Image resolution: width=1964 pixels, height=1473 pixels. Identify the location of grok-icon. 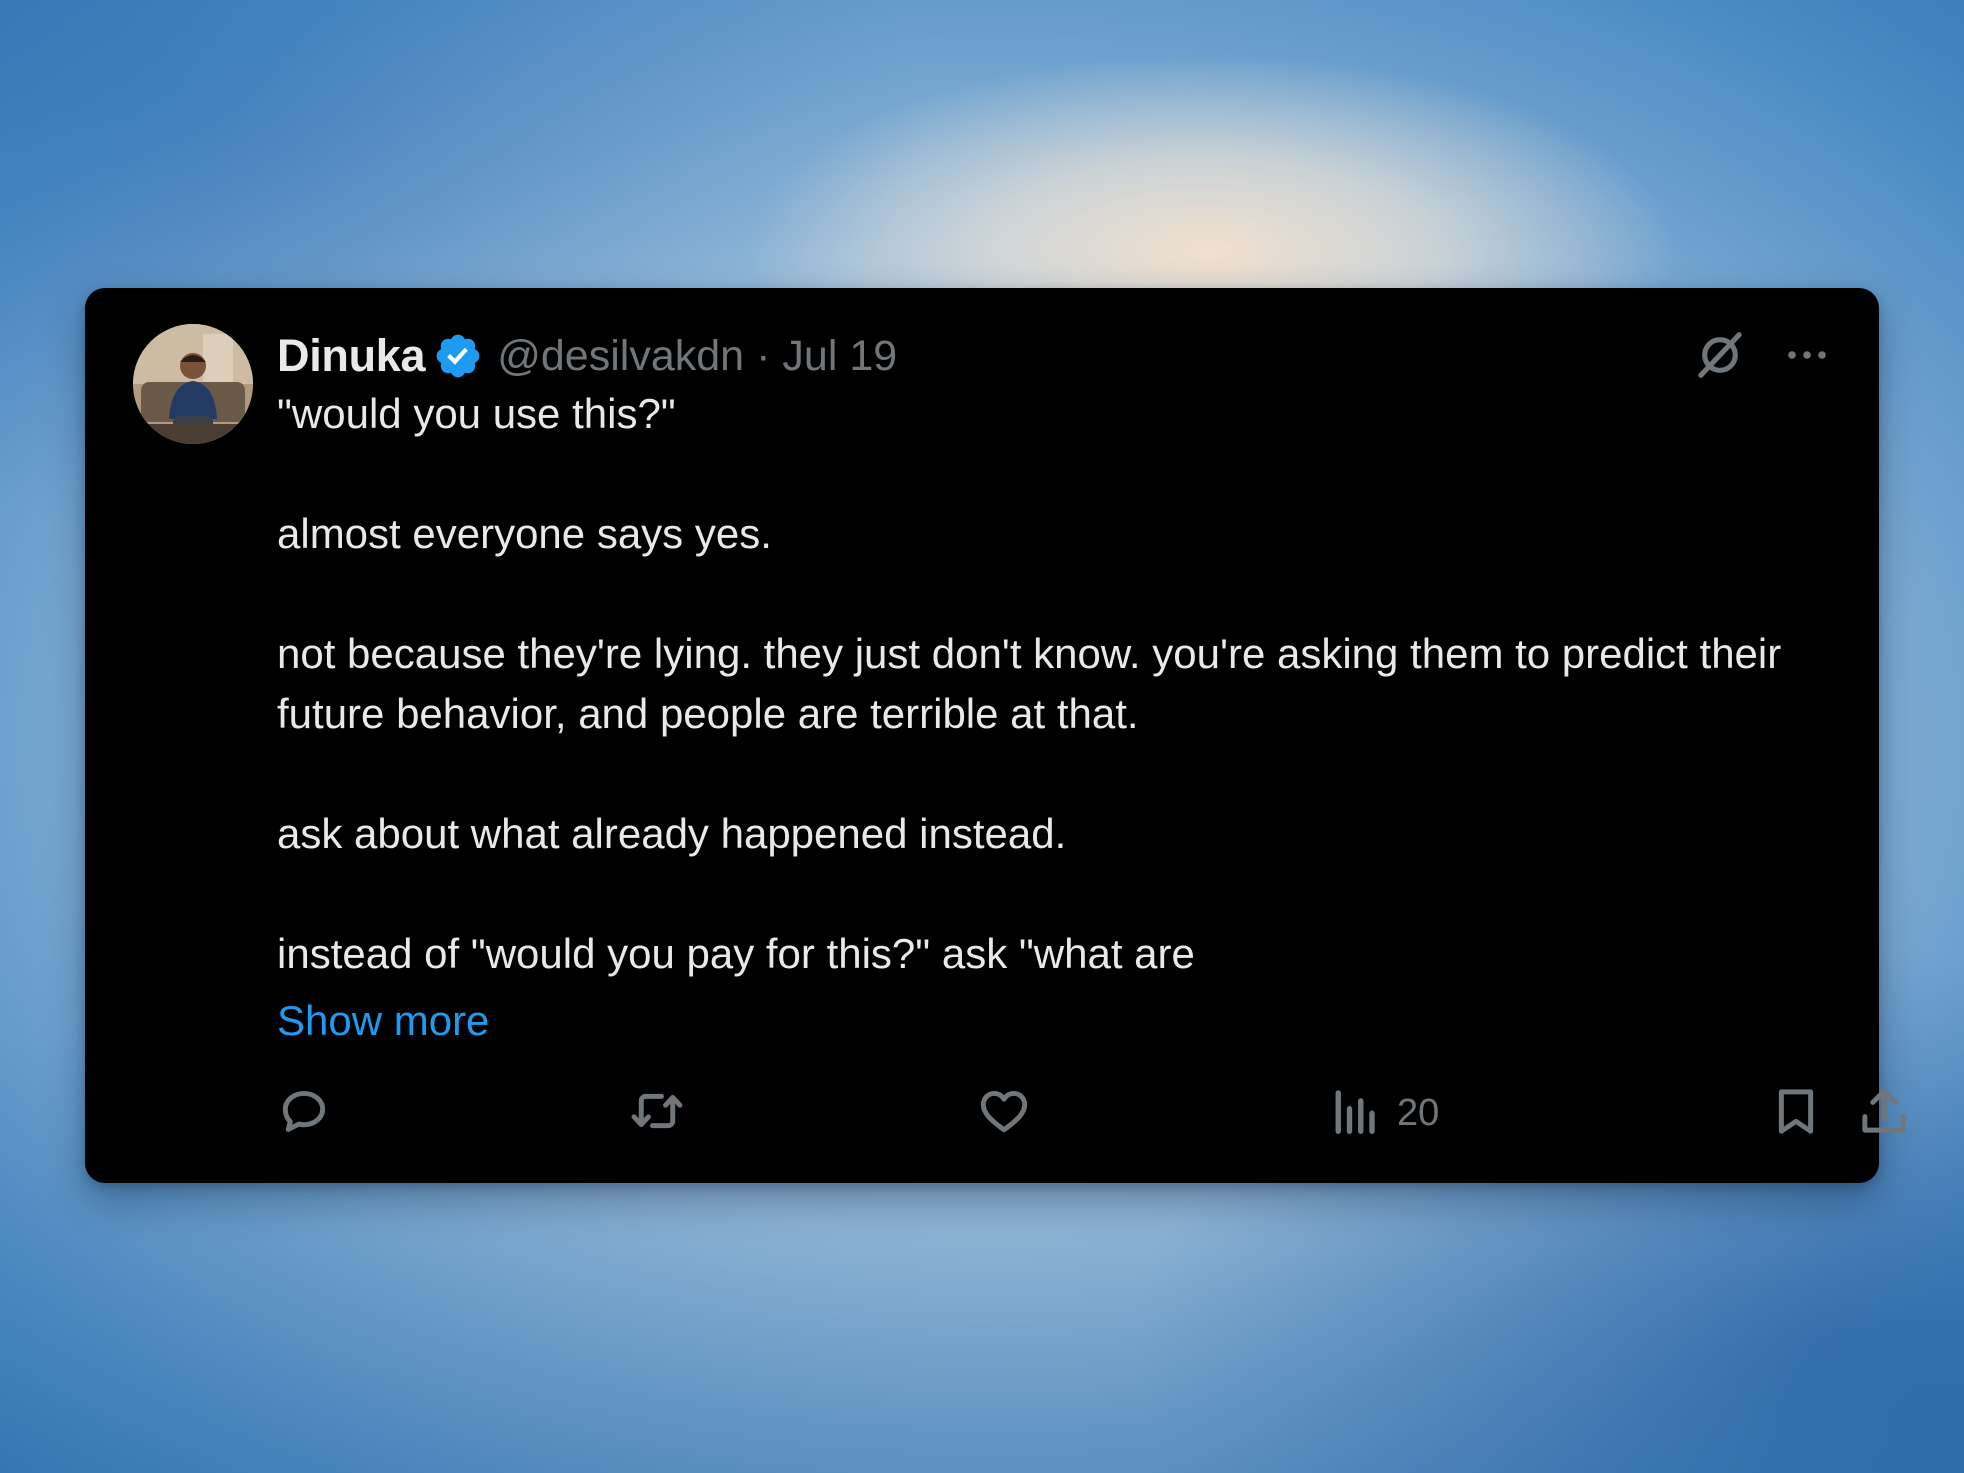
(1720, 355).